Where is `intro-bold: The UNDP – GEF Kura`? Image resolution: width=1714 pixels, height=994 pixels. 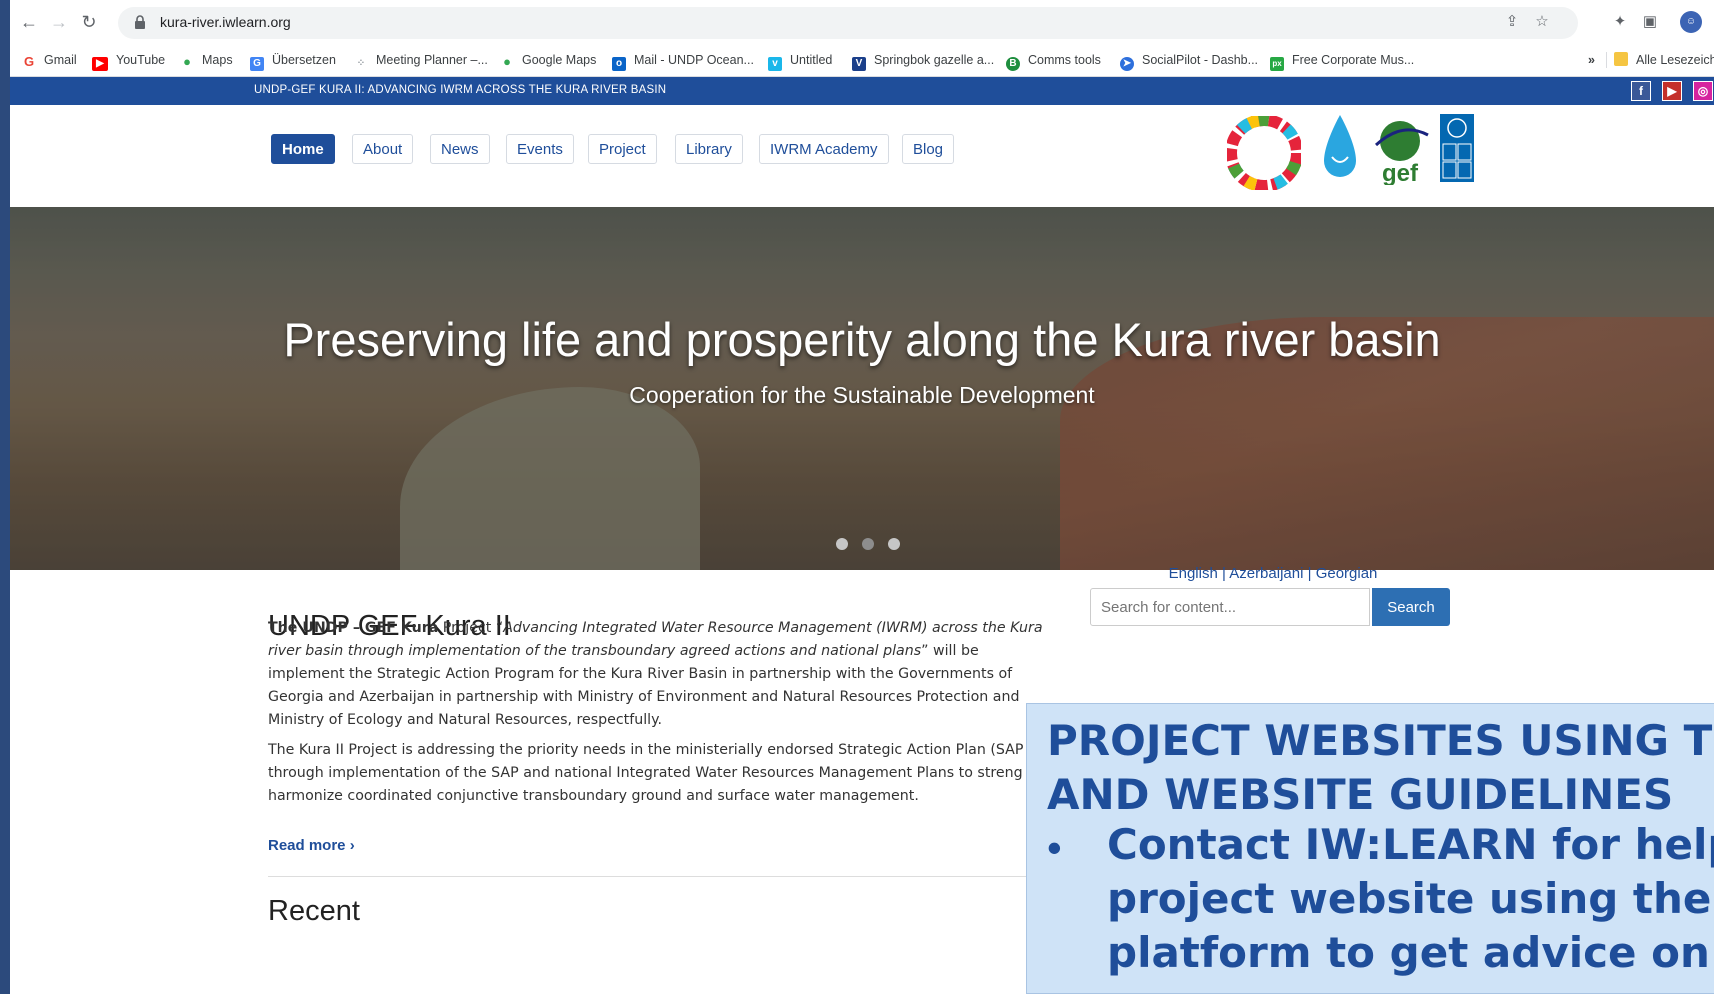
intro-bold: The UNDP – GEF Kura is located at coordinates (353, 628).